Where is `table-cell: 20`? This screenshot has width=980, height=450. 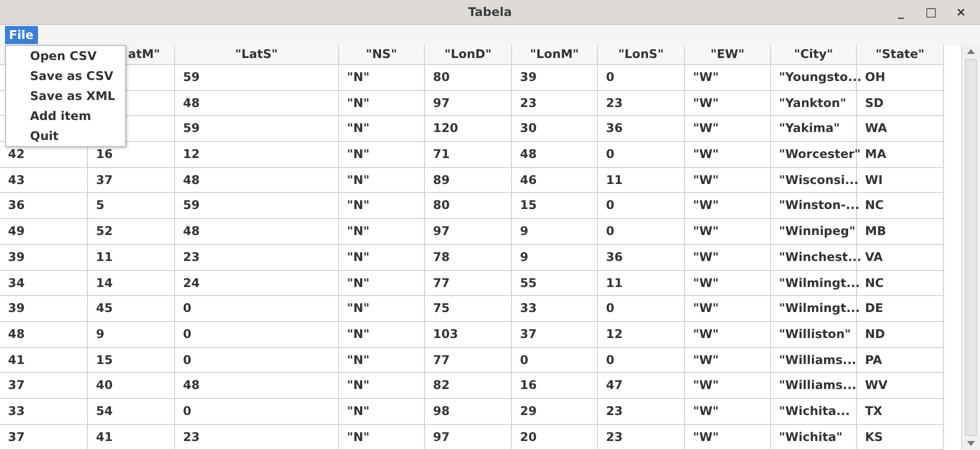
table-cell: 20 is located at coordinates (555, 437).